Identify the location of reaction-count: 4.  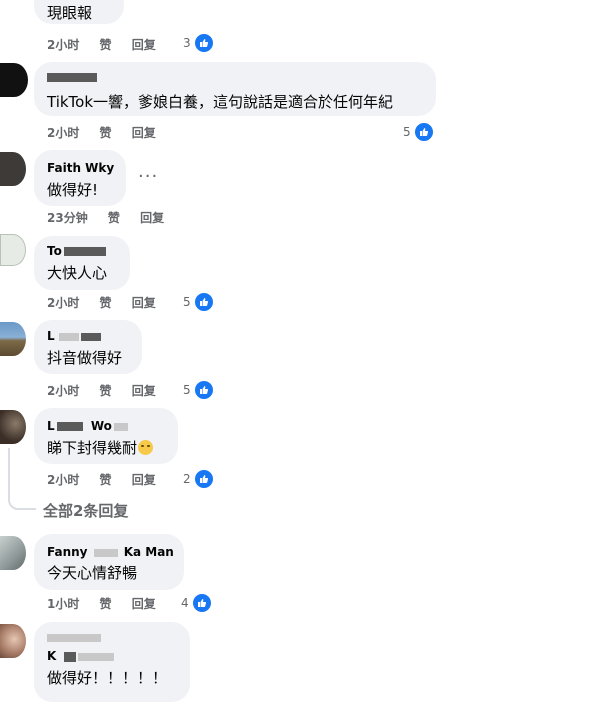
(196, 603).